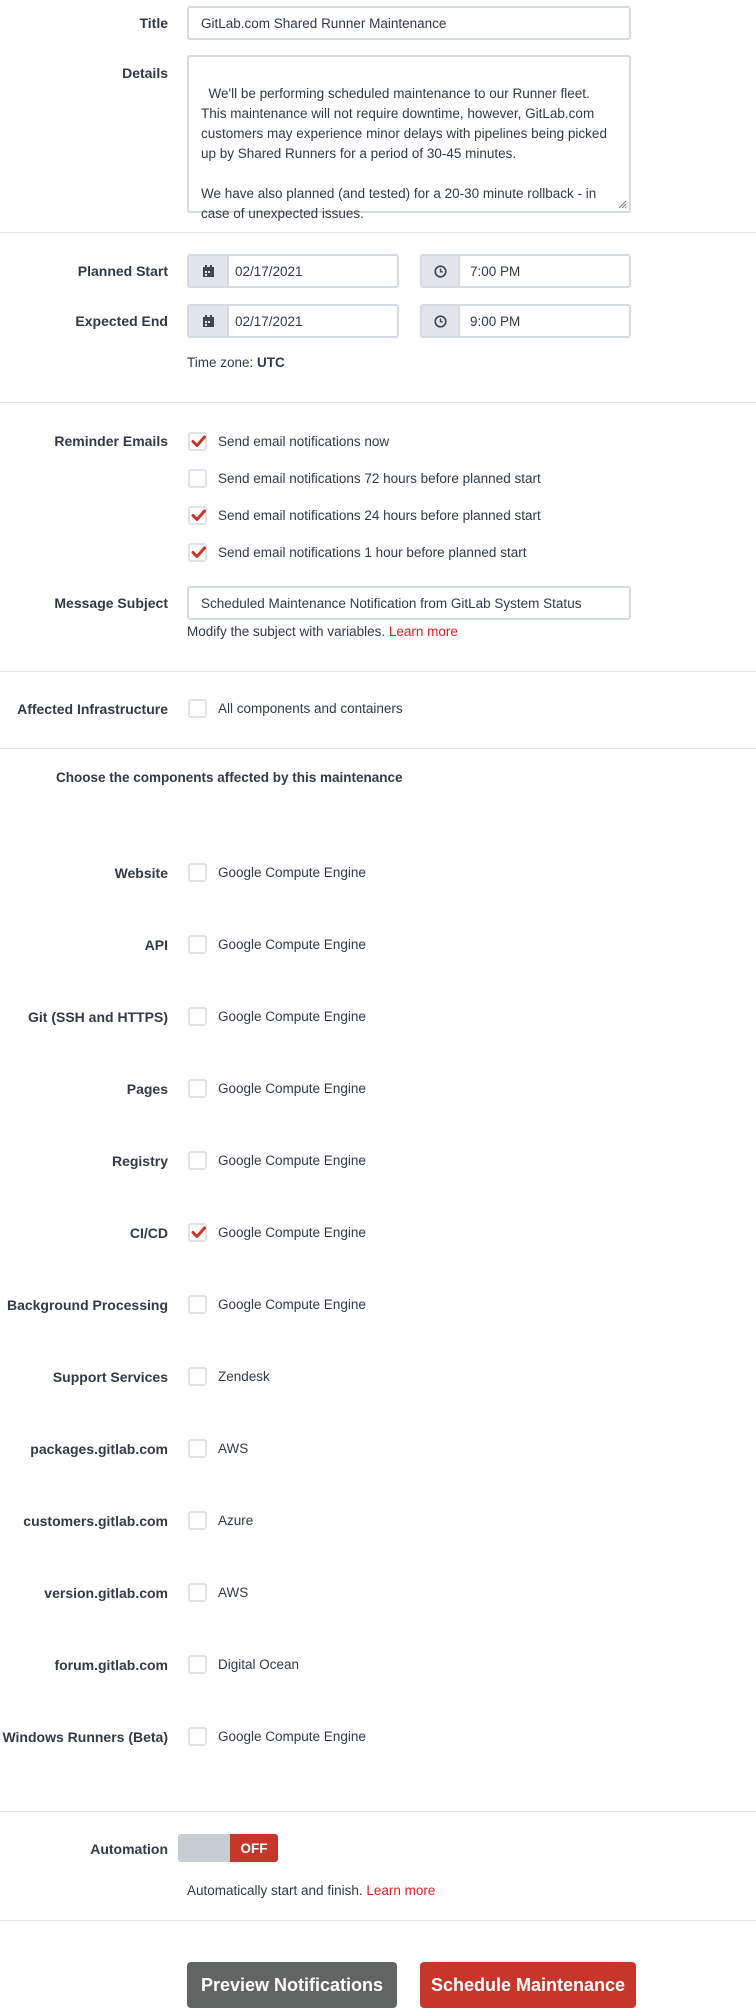  I want to click on component-name: Windows Runners (Beta), so click(85, 1737).